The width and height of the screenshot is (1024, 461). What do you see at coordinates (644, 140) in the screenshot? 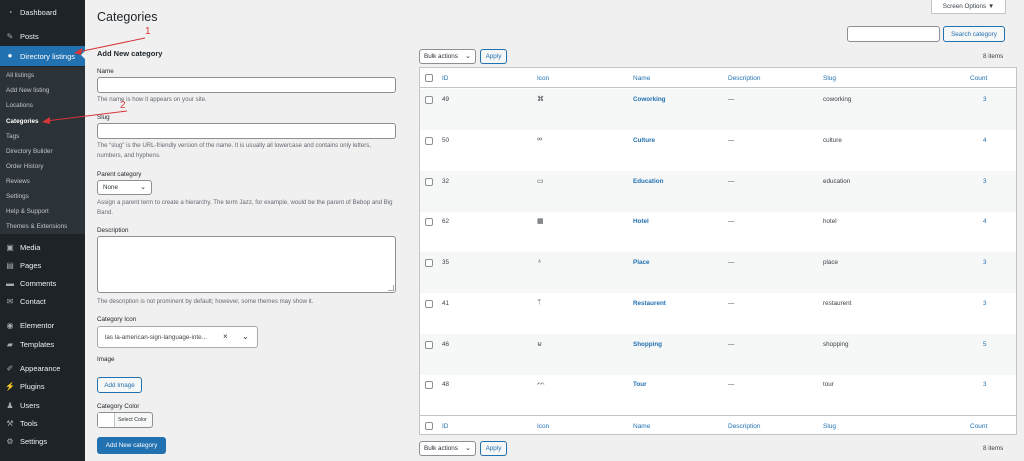
I see `cell-name-link: Culture` at bounding box center [644, 140].